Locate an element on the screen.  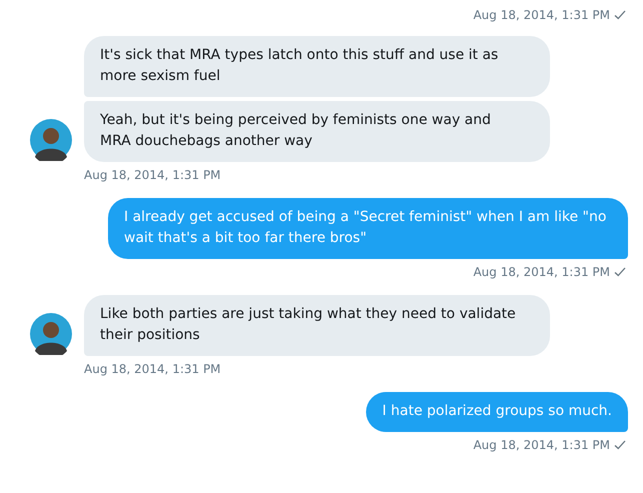
message-bubble: I already get accused of being a "Secret feminist" when I am like "no wait that's a bit too far there bros" is located at coordinates (368, 228).